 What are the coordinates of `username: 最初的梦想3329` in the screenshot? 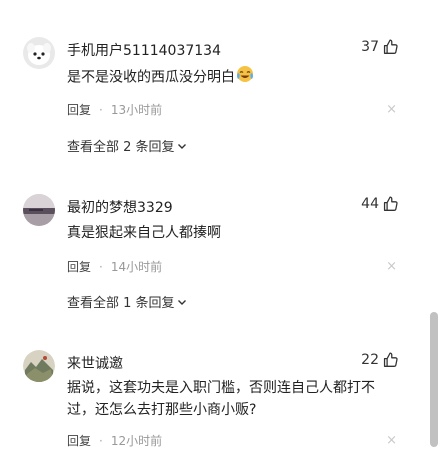 It's located at (120, 207).